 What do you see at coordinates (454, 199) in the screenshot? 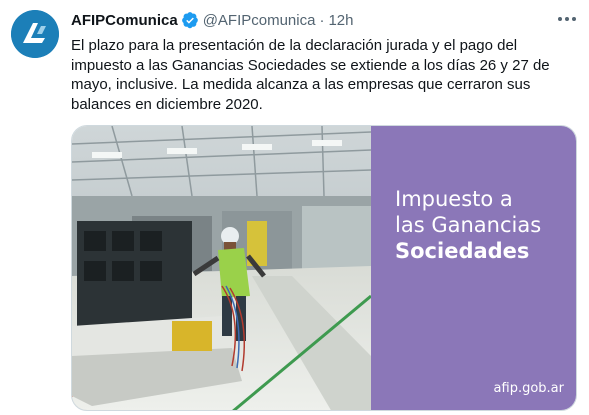
I see `panel-title-line1: Impuesto a` at bounding box center [454, 199].